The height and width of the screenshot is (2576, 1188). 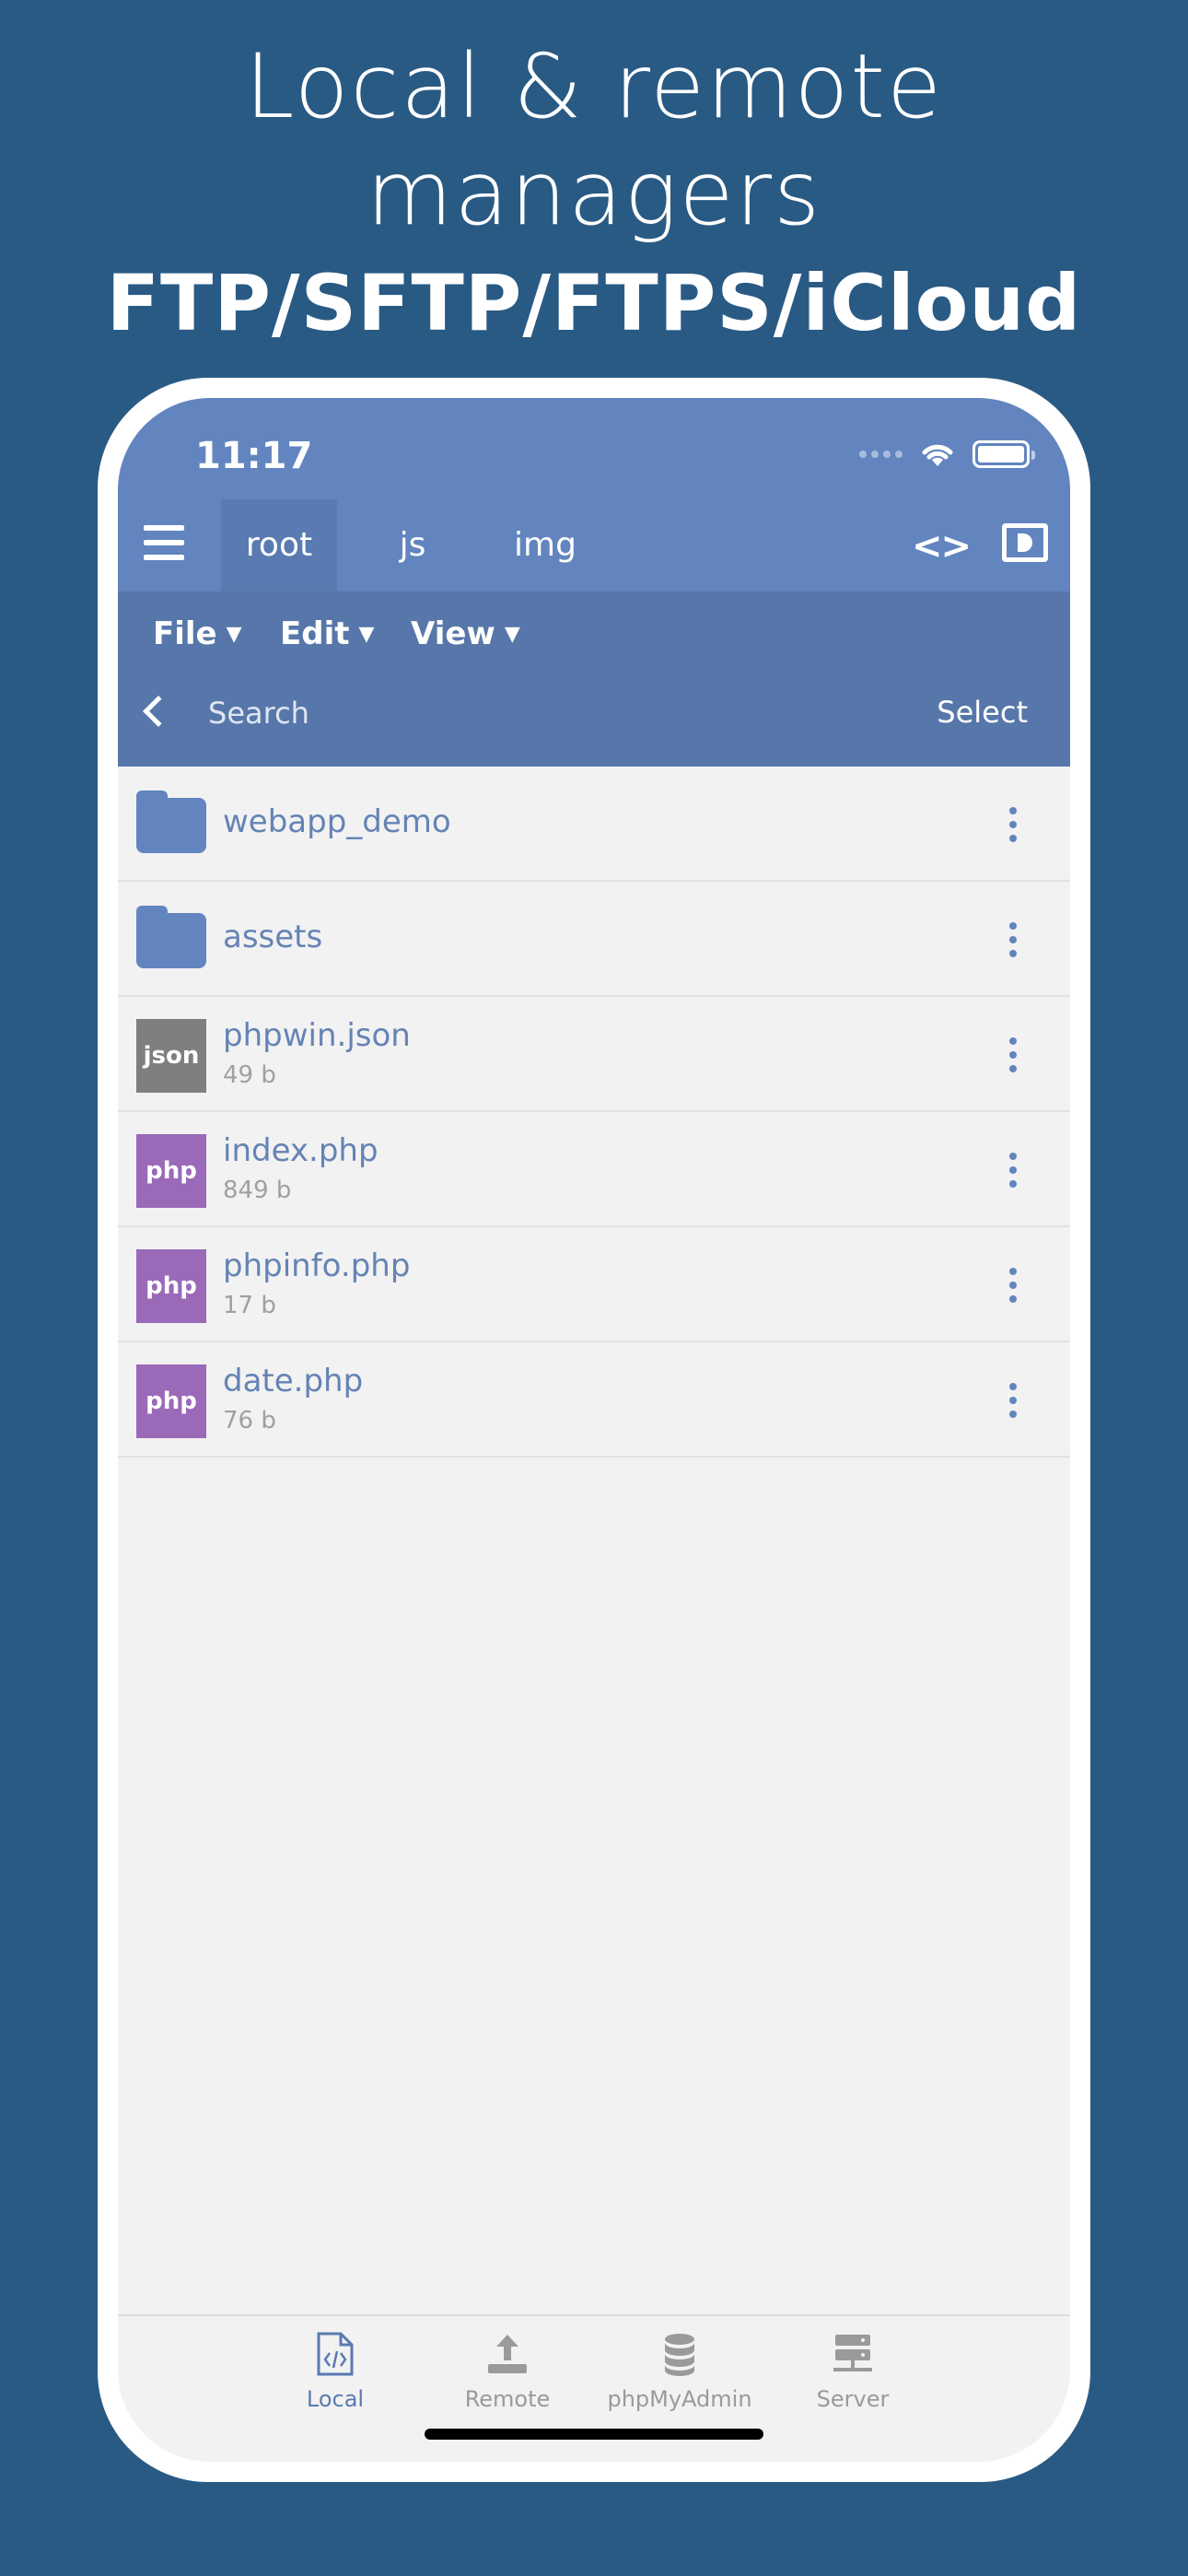 I want to click on headline-line-3: FTP/SFTP/FTPS/iCloud, so click(x=594, y=303).